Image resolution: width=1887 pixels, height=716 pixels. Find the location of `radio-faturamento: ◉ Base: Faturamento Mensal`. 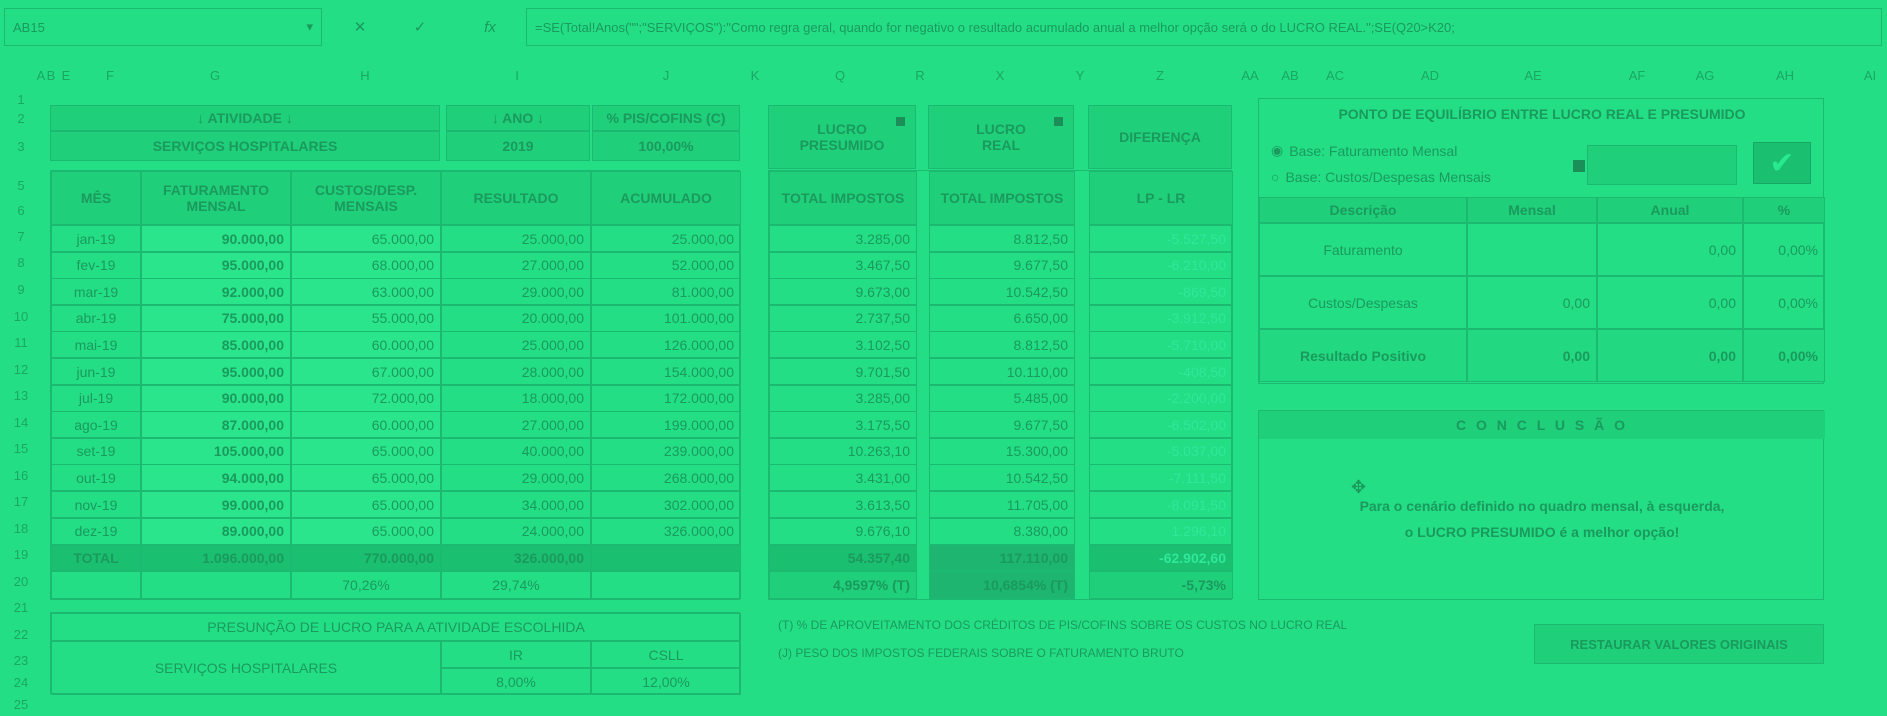

radio-faturamento: ◉ Base: Faturamento Mensal is located at coordinates (1364, 150).